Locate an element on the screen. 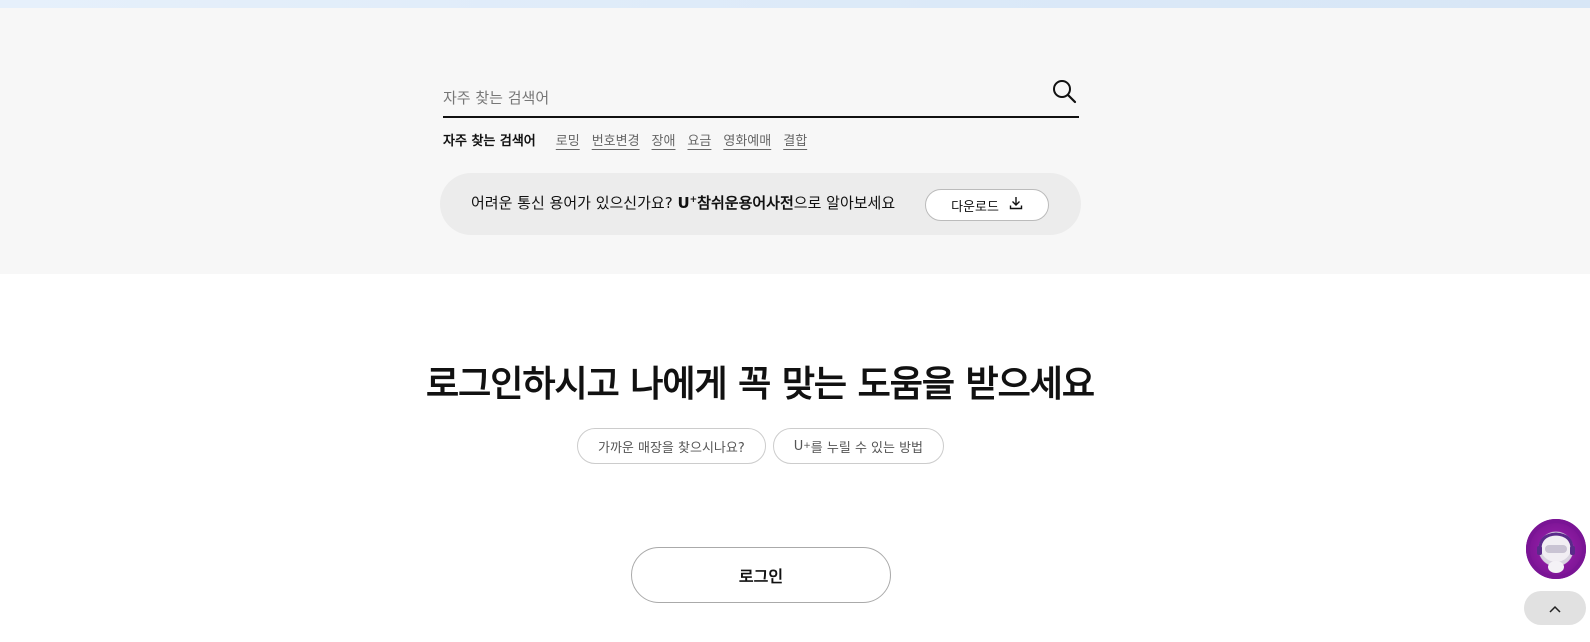  glossary-banner: 어려운 통신 용어가 있으신가요? U+참쉬운용어사전으로 알아보세요 다운로드 is located at coordinates (760, 204).